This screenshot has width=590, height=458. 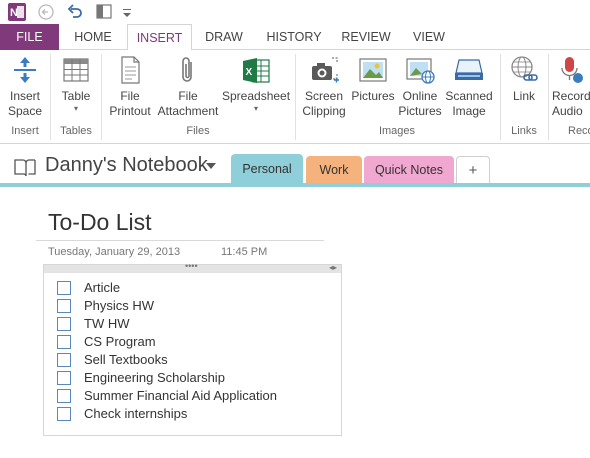 I want to click on record-audio-label-1: Record, so click(x=571, y=96).